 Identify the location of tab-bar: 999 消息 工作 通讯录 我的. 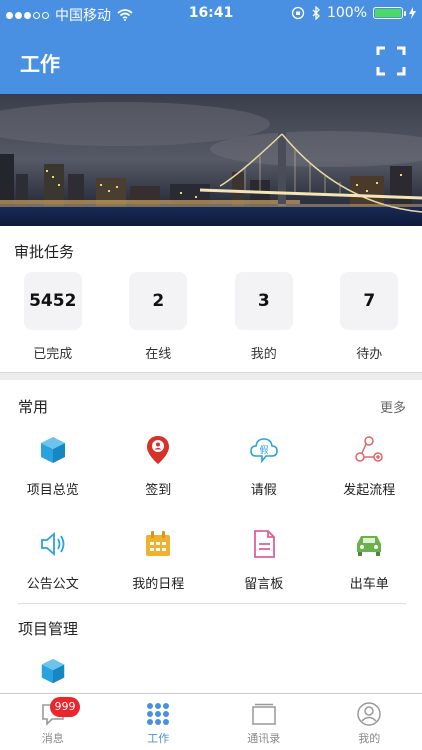
(211, 721).